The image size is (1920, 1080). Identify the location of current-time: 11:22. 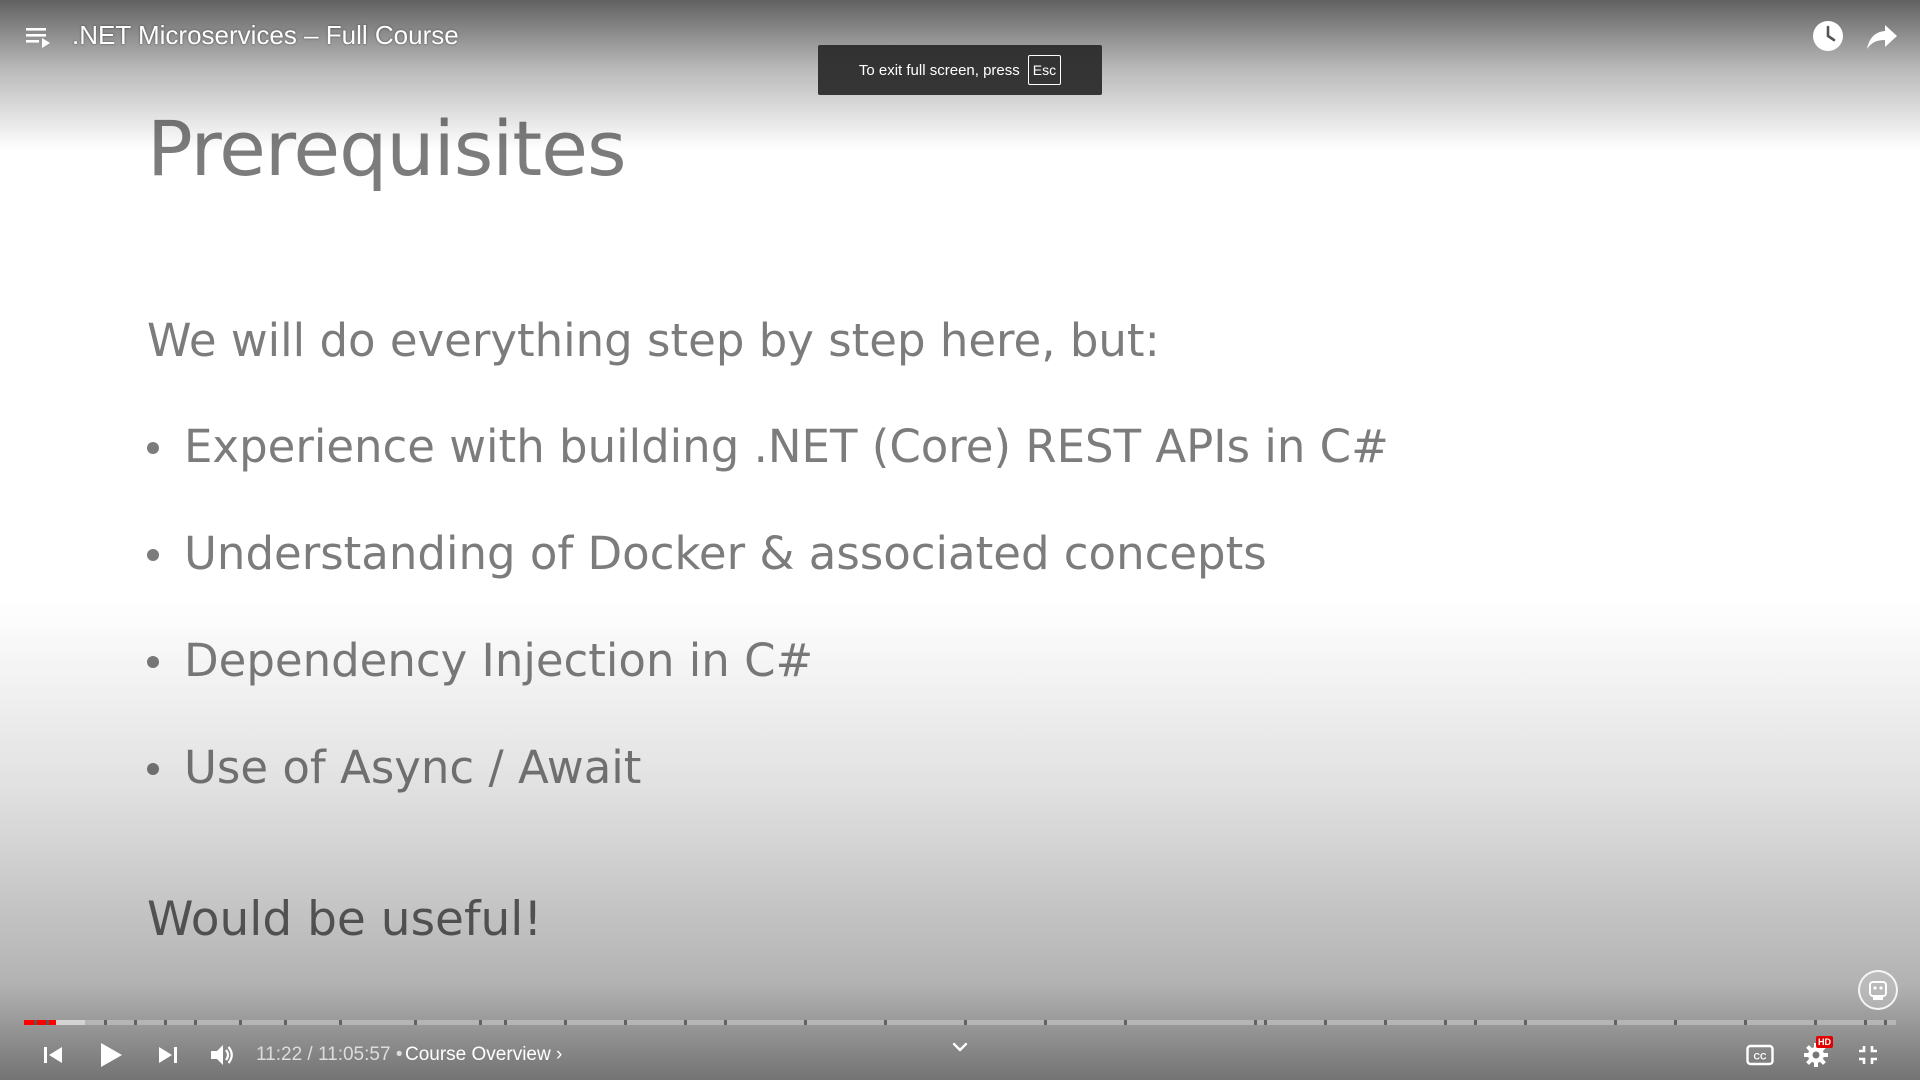
(279, 1054).